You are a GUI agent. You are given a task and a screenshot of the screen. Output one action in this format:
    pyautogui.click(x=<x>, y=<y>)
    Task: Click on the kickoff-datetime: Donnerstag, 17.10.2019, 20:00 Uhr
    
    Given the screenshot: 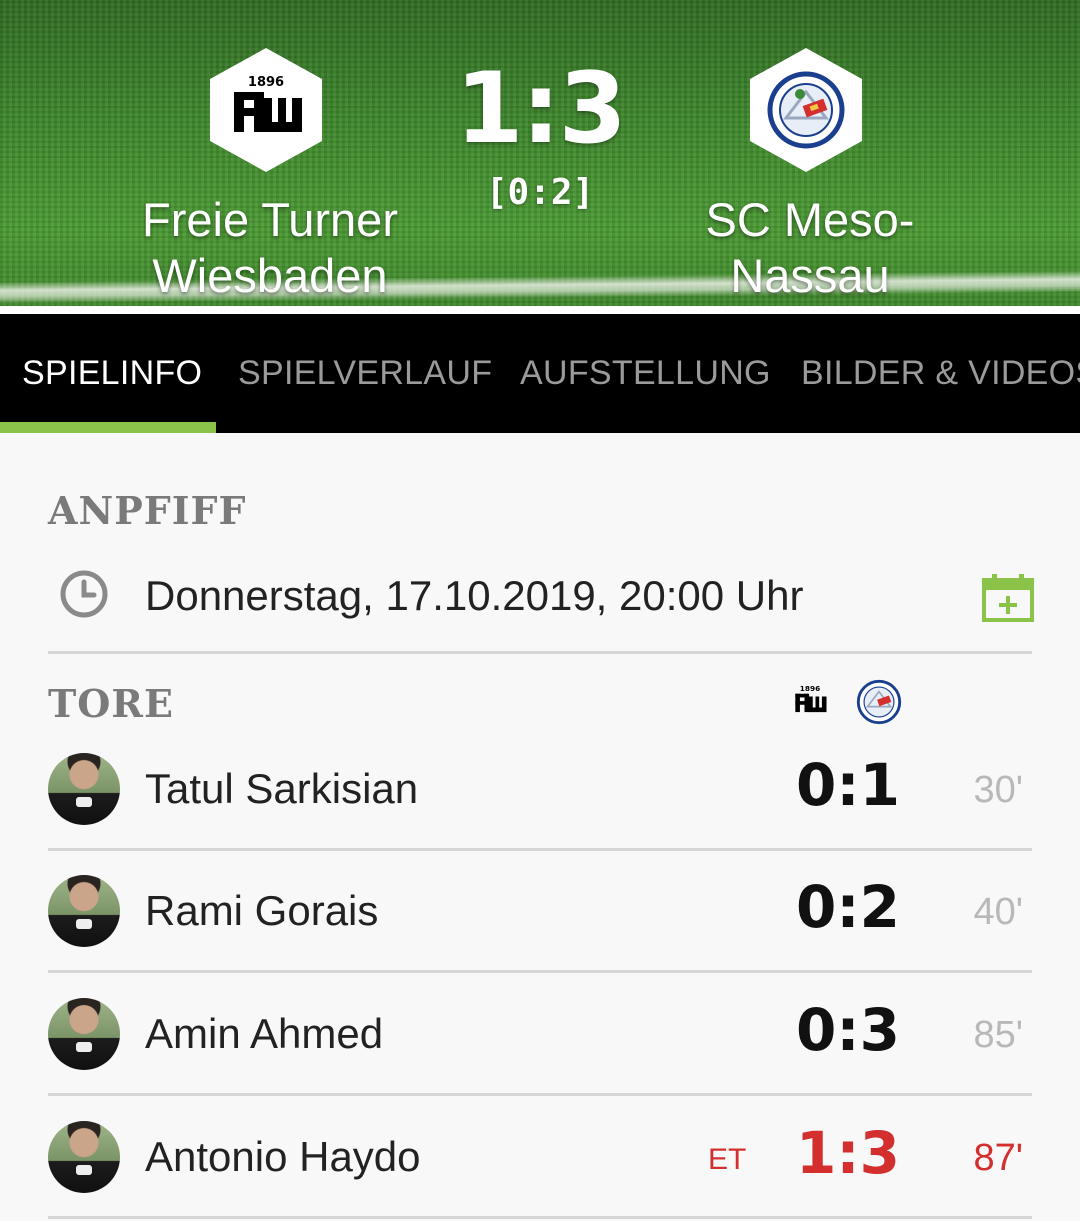 What is the action you would take?
    pyautogui.click(x=474, y=595)
    